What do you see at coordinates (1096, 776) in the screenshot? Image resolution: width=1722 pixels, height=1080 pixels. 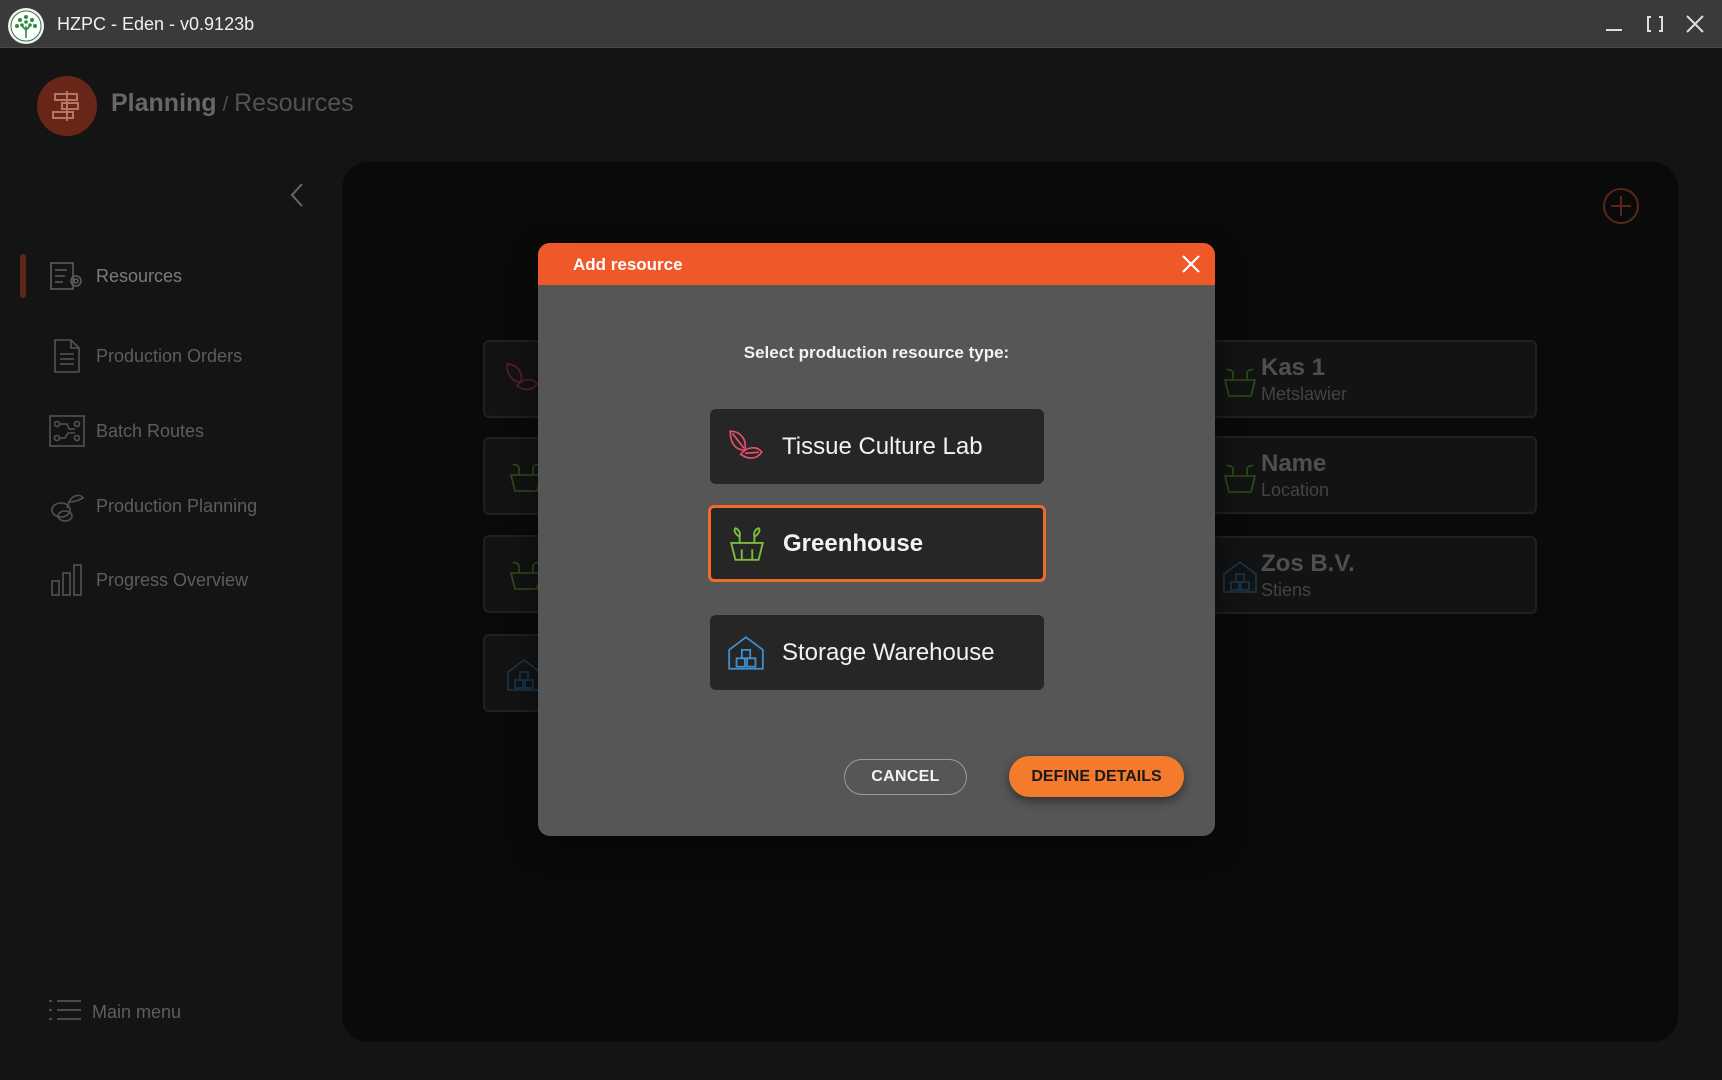 I see `define-details-button: DEFINE DETAILS` at bounding box center [1096, 776].